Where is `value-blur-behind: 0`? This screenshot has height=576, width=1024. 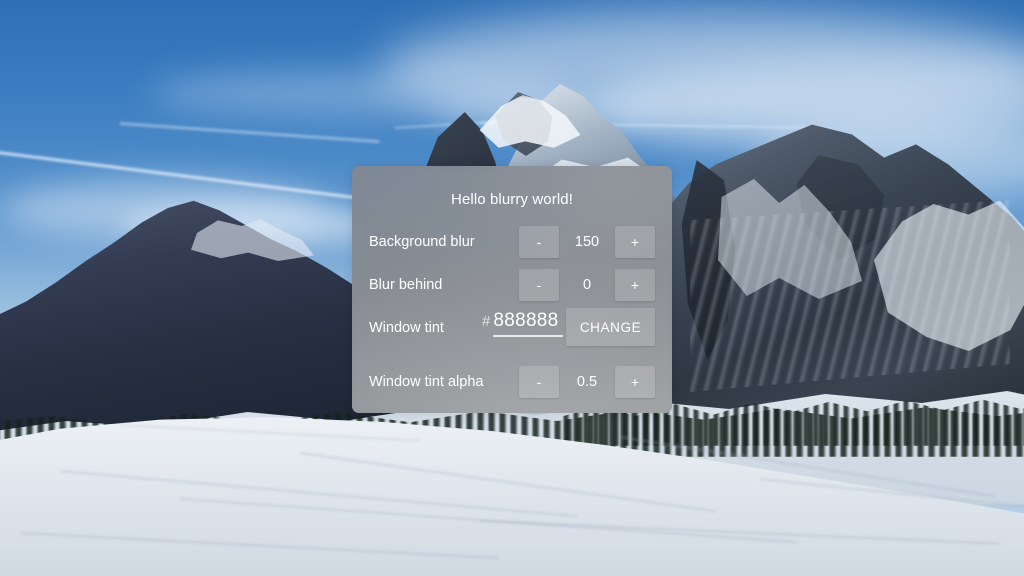 value-blur-behind: 0 is located at coordinates (587, 285).